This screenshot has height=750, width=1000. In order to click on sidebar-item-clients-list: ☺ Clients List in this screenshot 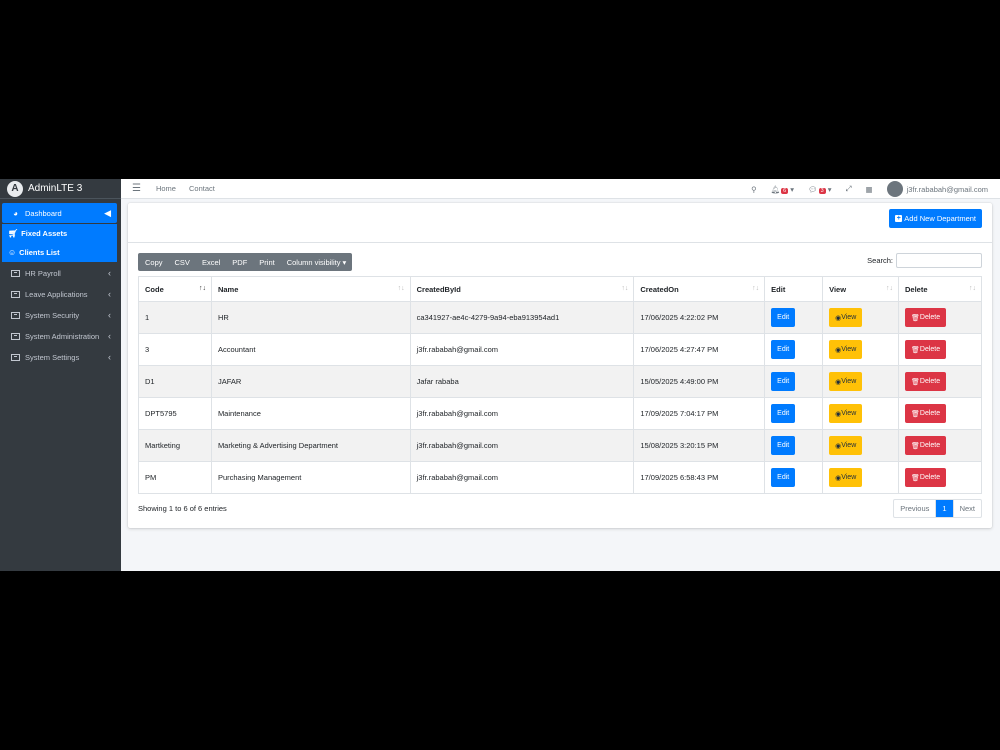, I will do `click(59, 252)`.